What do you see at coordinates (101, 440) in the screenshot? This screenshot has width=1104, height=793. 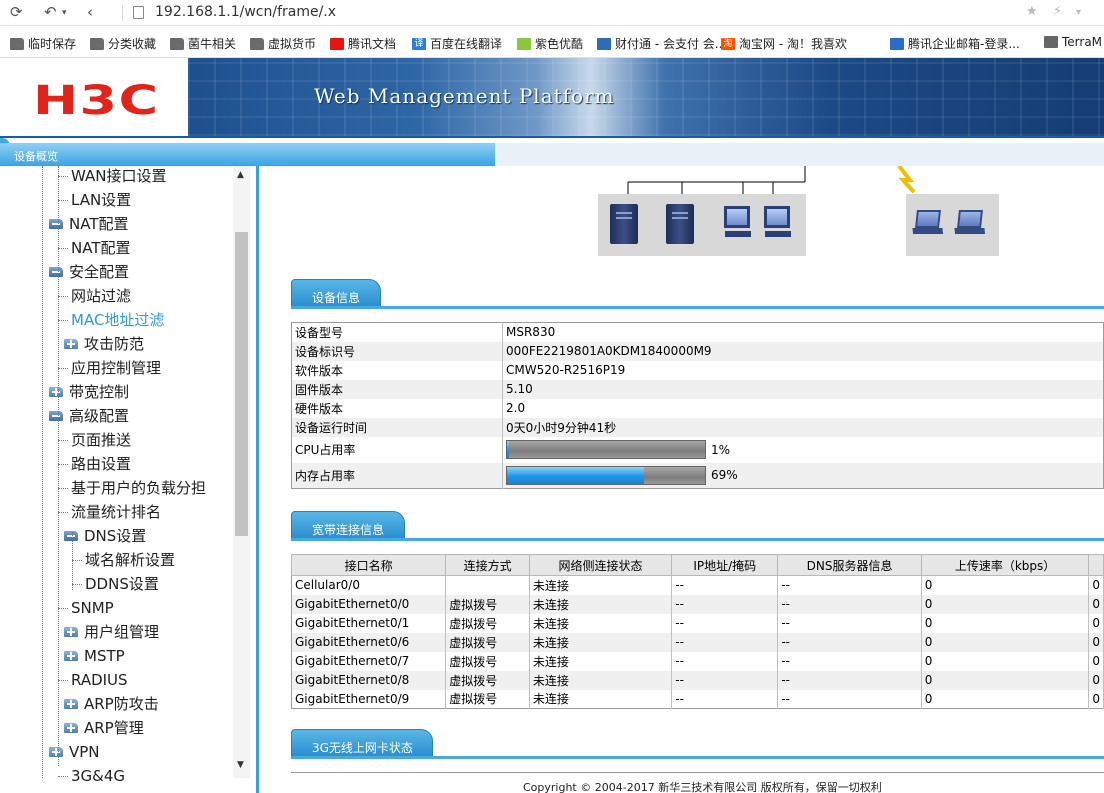 I see `sidebar-item: 页面推送` at bounding box center [101, 440].